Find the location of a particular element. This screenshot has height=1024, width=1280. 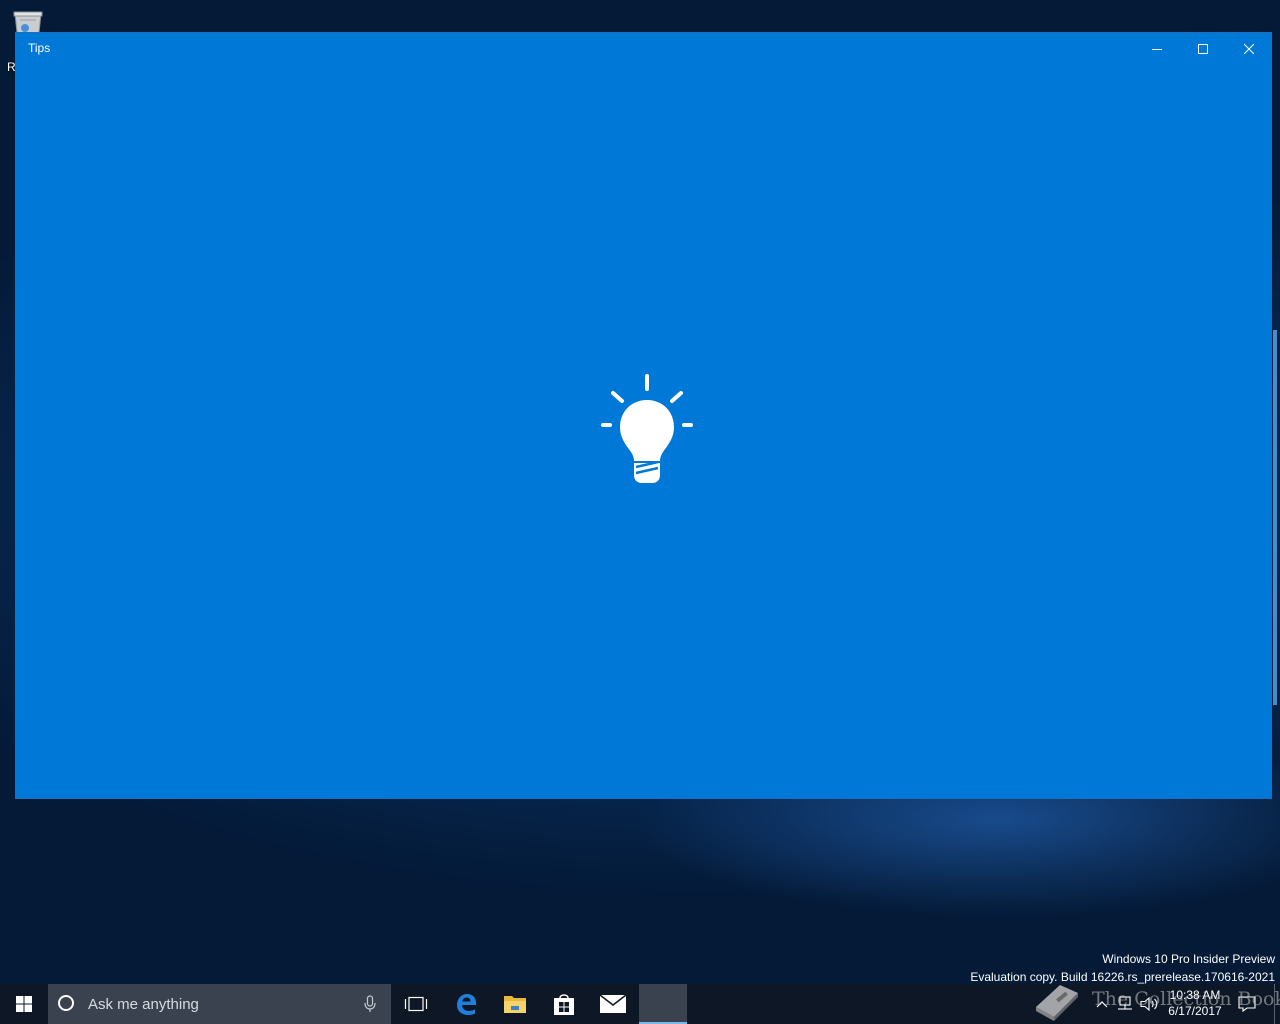

clock-date: 6/17/2017 is located at coordinates (1195, 1011).